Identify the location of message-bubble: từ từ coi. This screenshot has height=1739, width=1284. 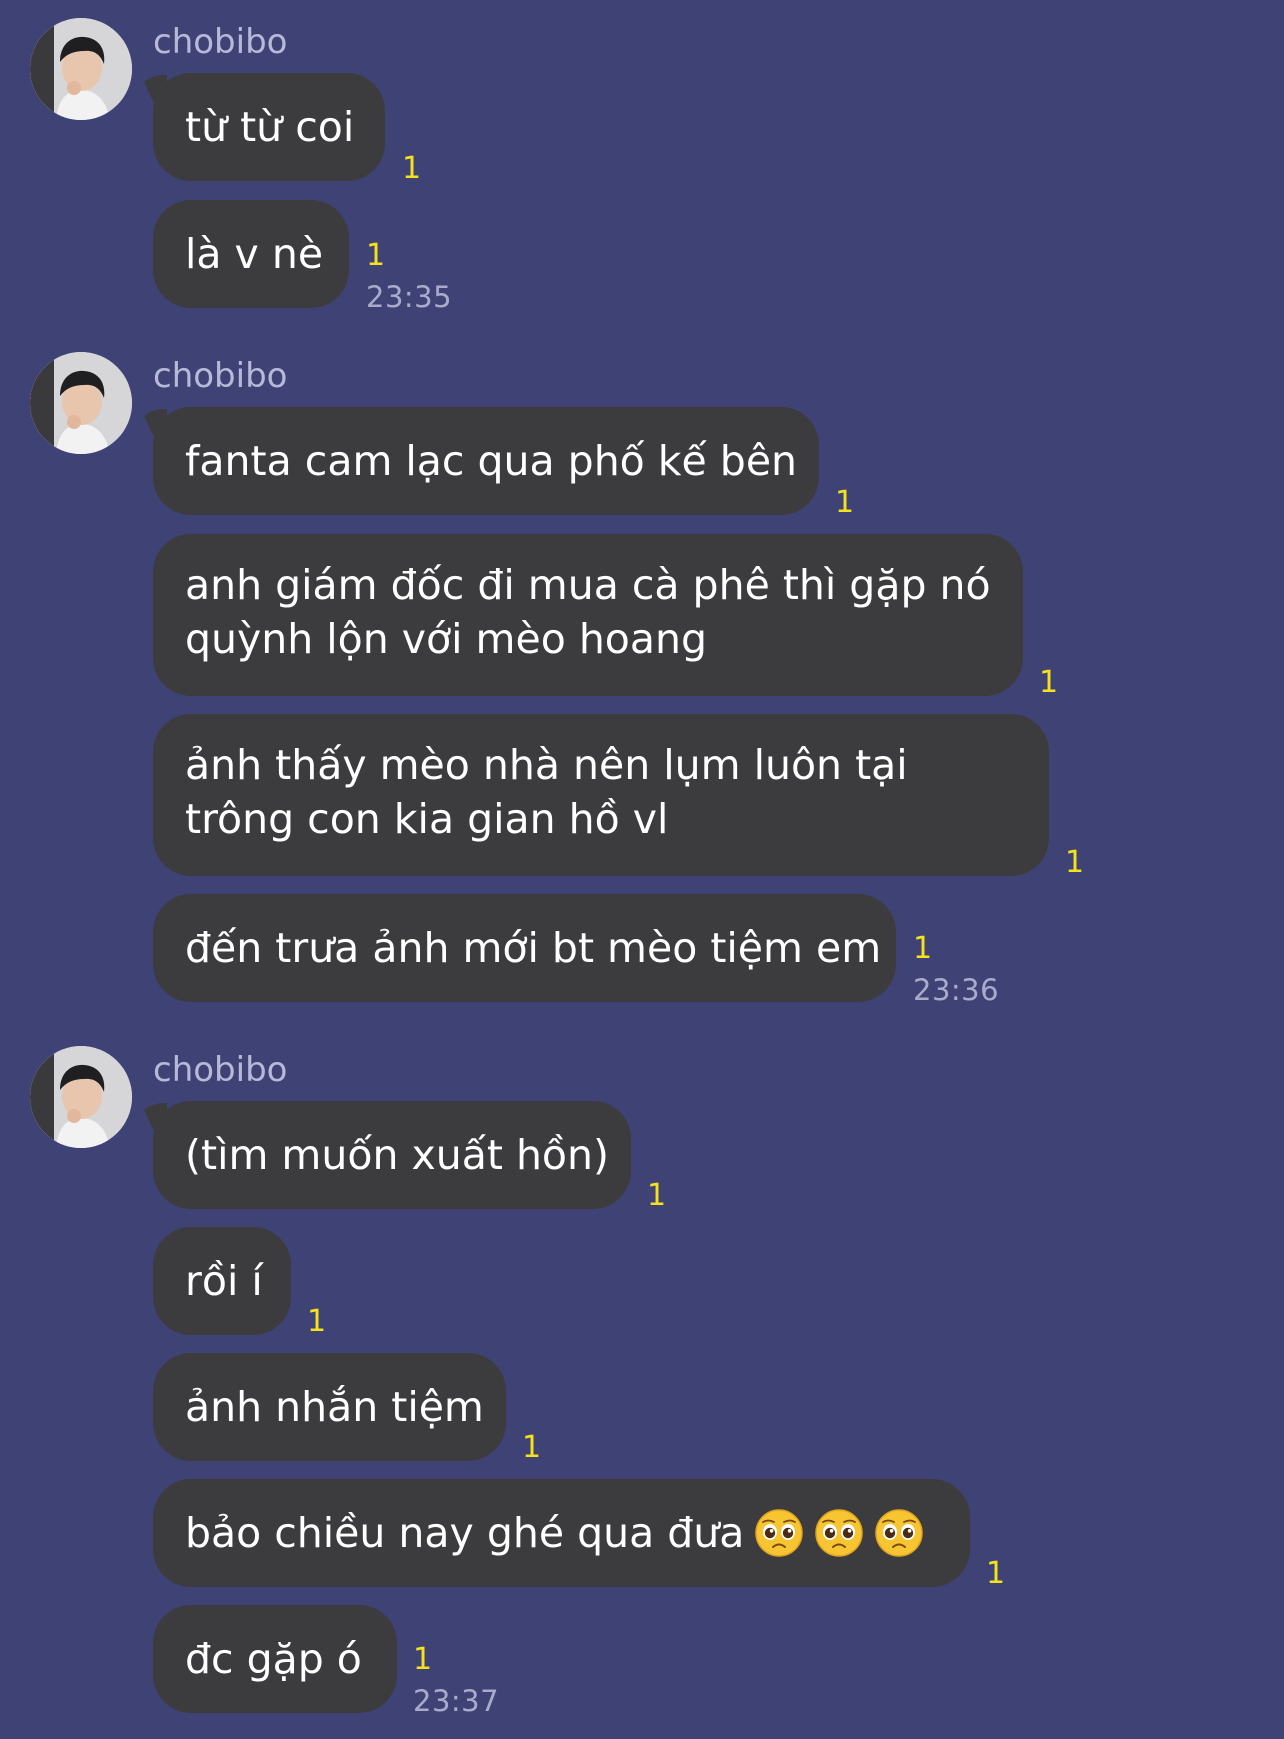
(269, 127).